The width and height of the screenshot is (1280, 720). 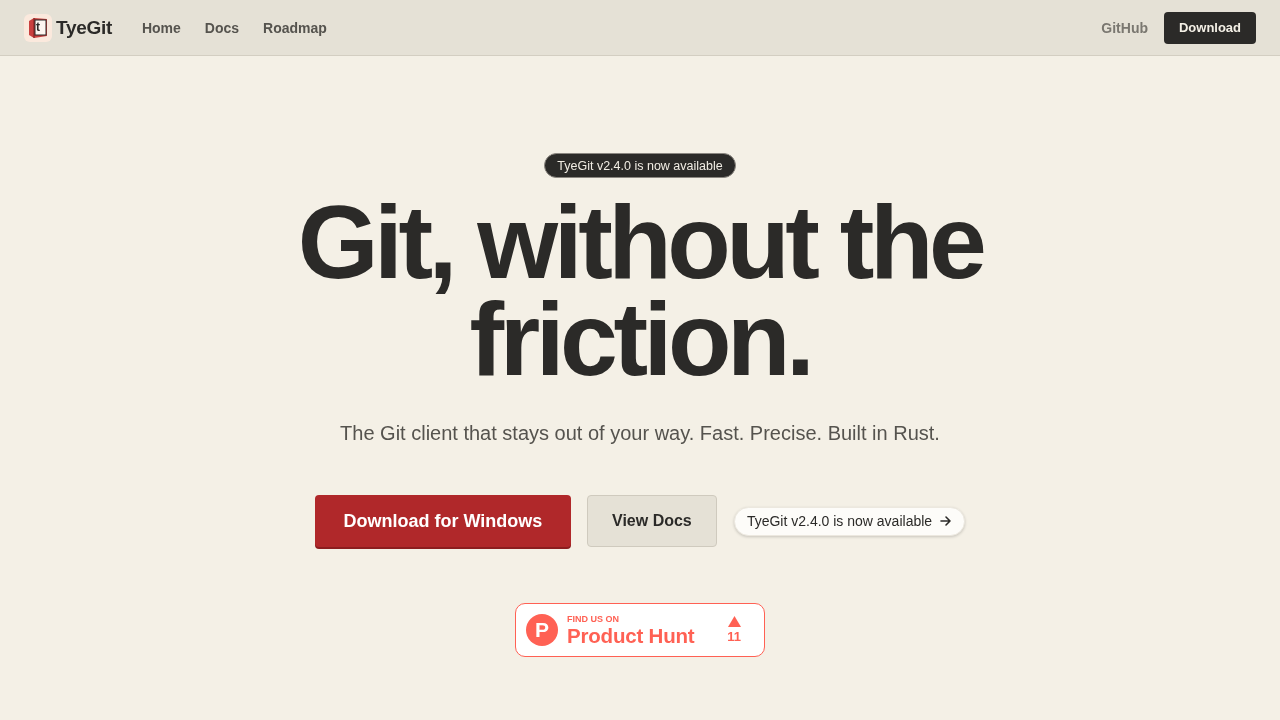 I want to click on product-hunt-logo-icon: P, so click(x=542, y=630).